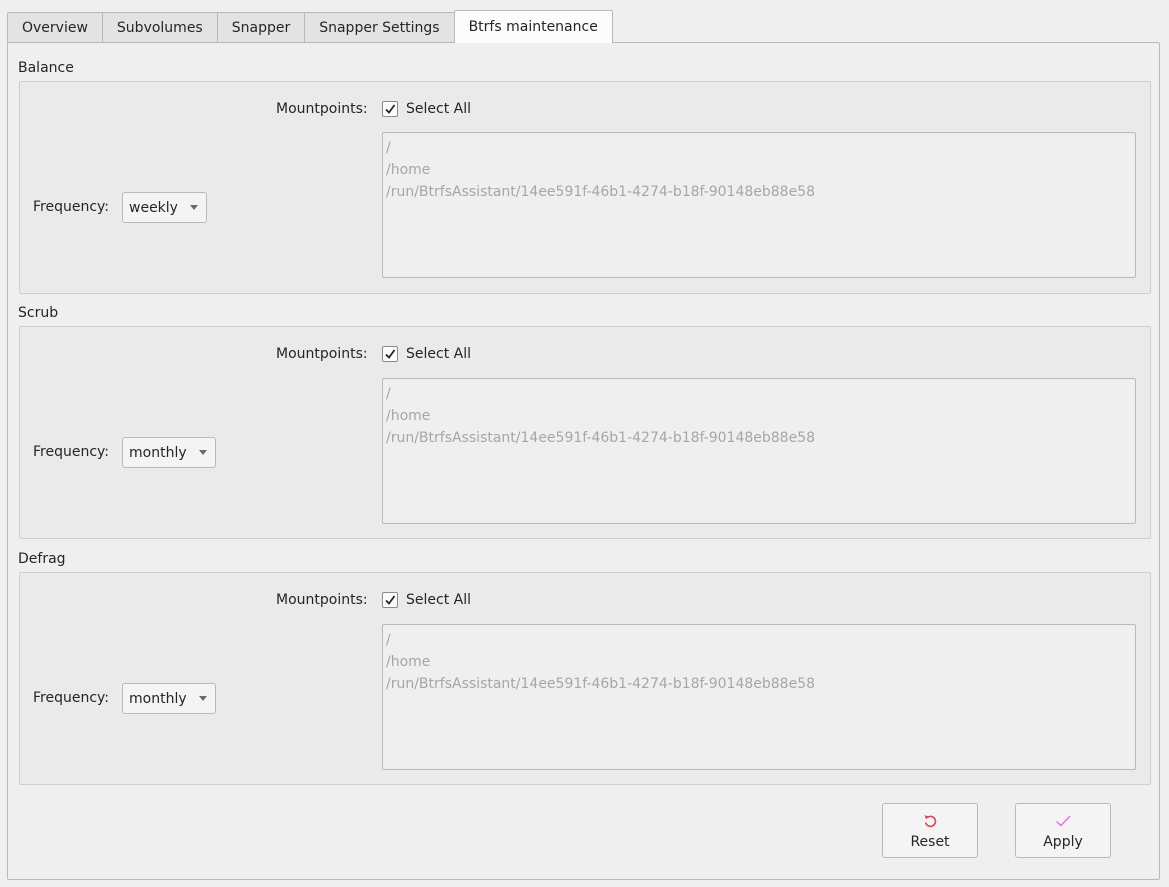 The height and width of the screenshot is (887, 1169). I want to click on scrub-frequency-value: monthly, so click(158, 452).